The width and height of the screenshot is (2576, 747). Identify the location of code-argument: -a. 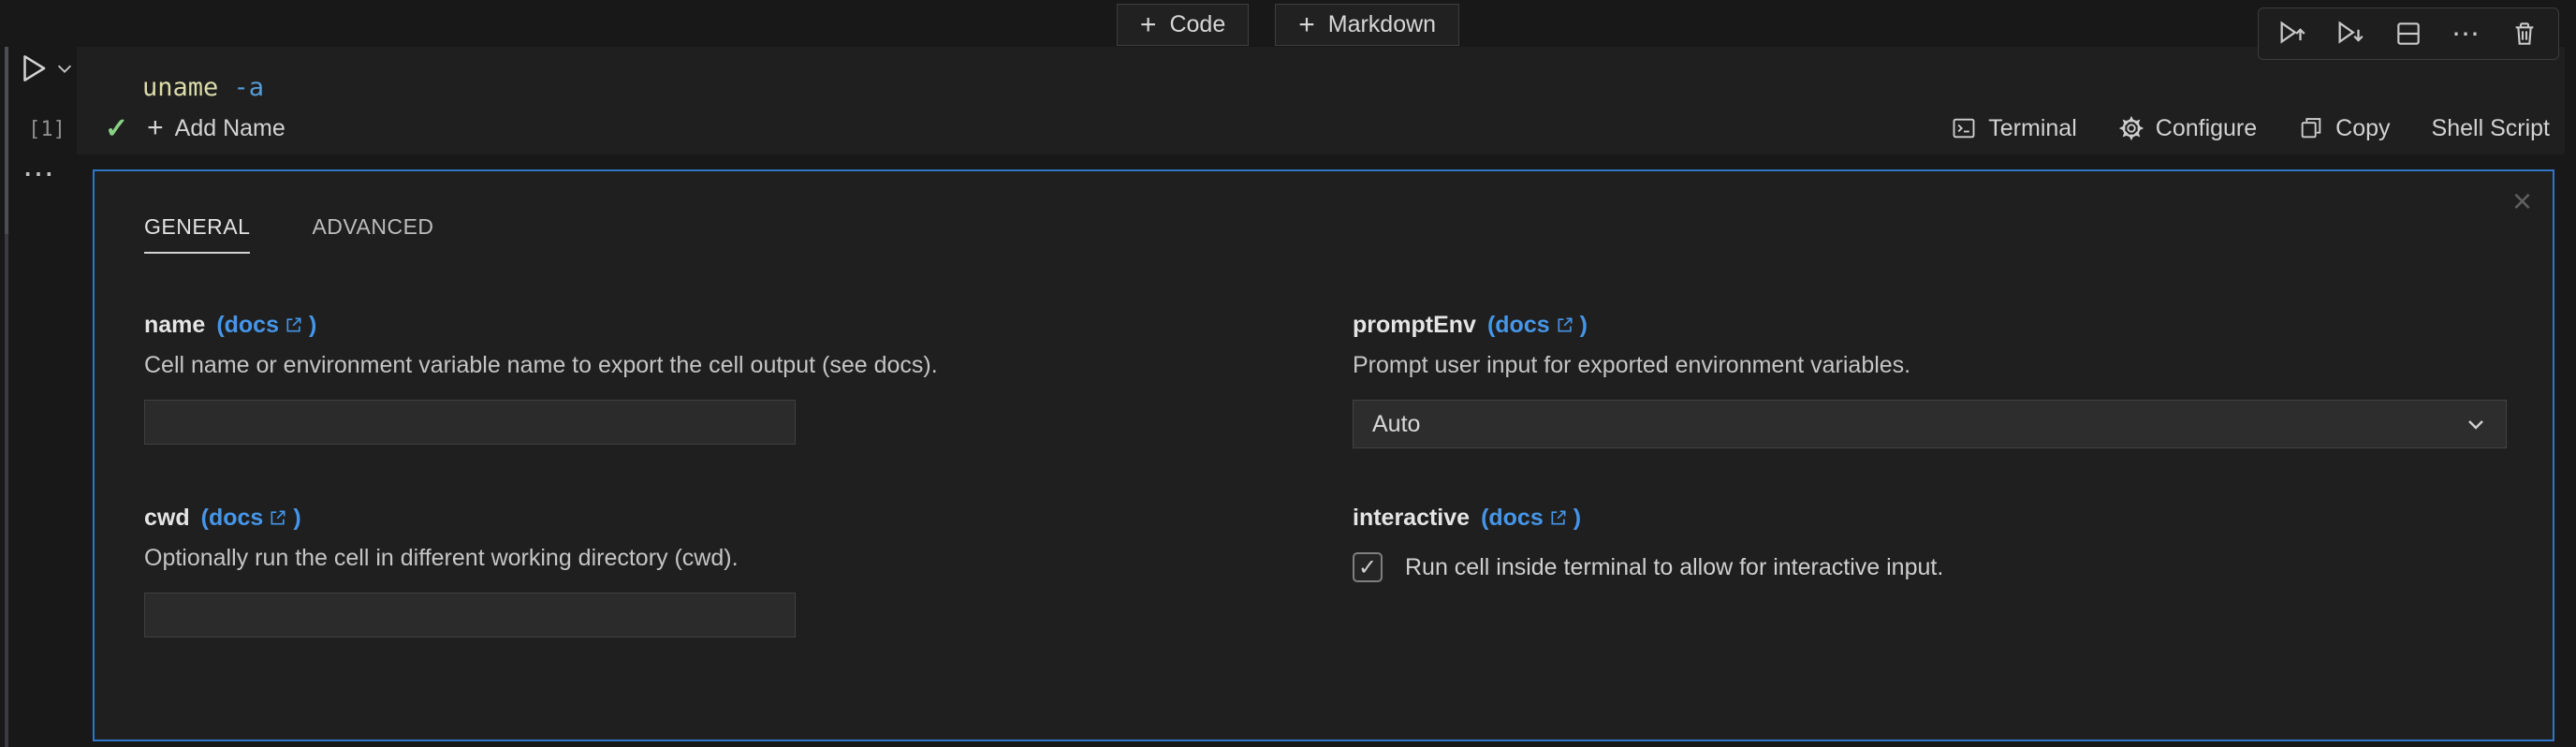
(249, 87).